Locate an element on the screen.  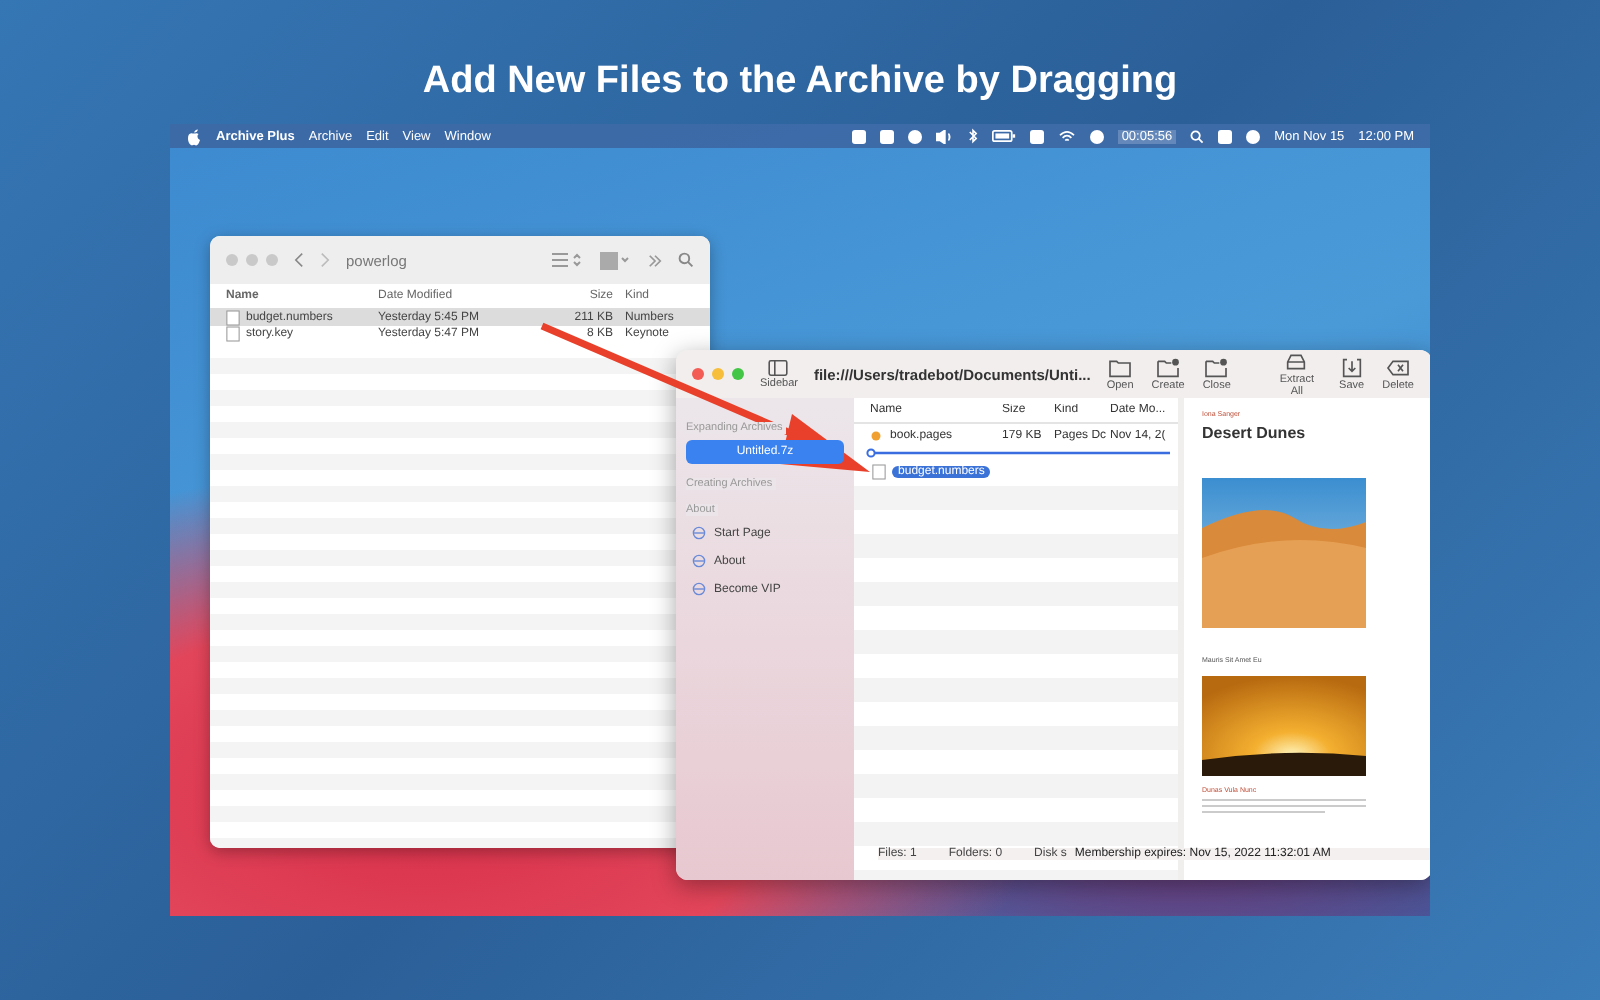
close-button is located at coordinates (698, 374).